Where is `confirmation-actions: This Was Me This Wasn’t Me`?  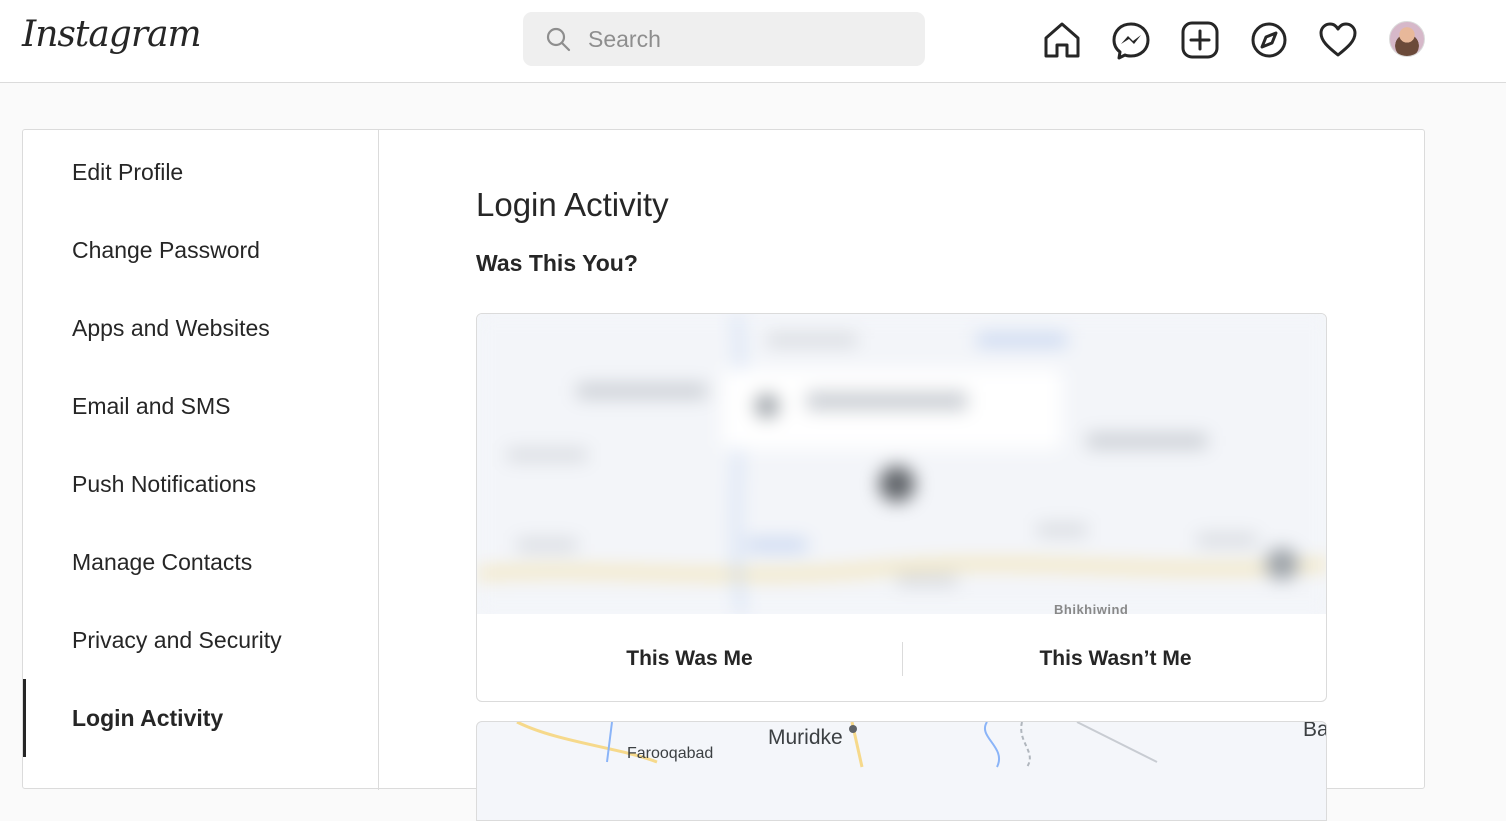 confirmation-actions: This Was Me This Wasn’t Me is located at coordinates (901, 657).